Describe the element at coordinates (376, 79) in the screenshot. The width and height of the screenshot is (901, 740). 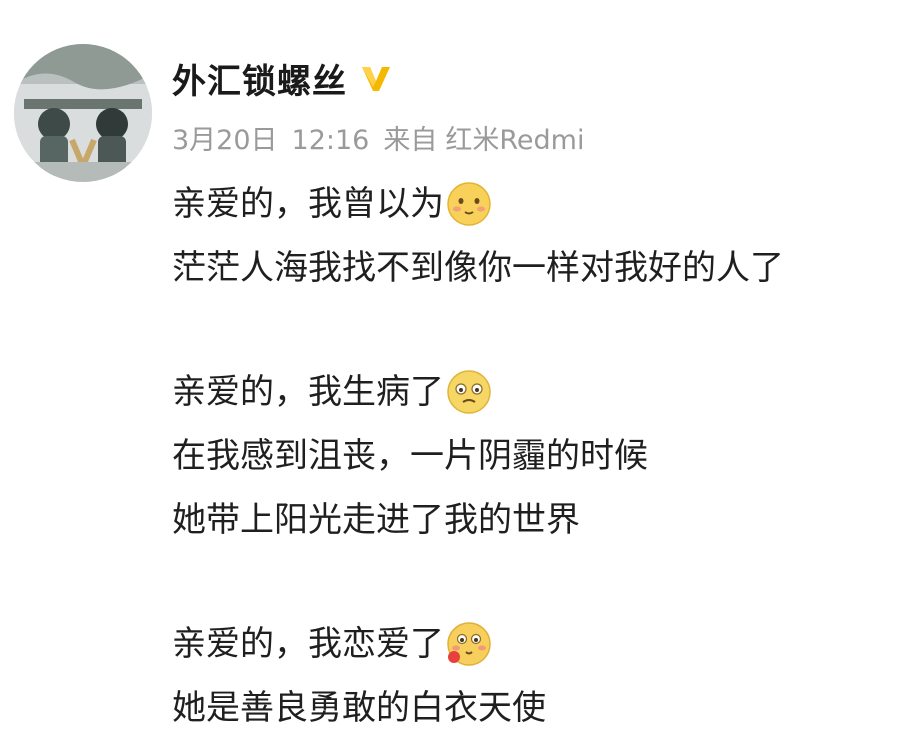
I see `verified-v-icon` at that location.